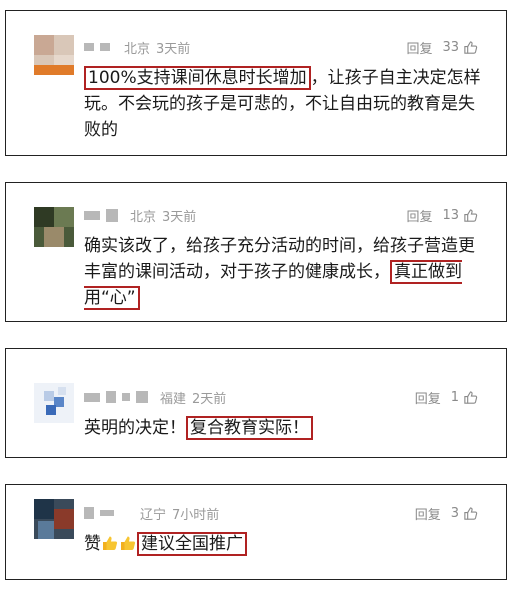  I want to click on comment-text-before: 赞, so click(92, 544).